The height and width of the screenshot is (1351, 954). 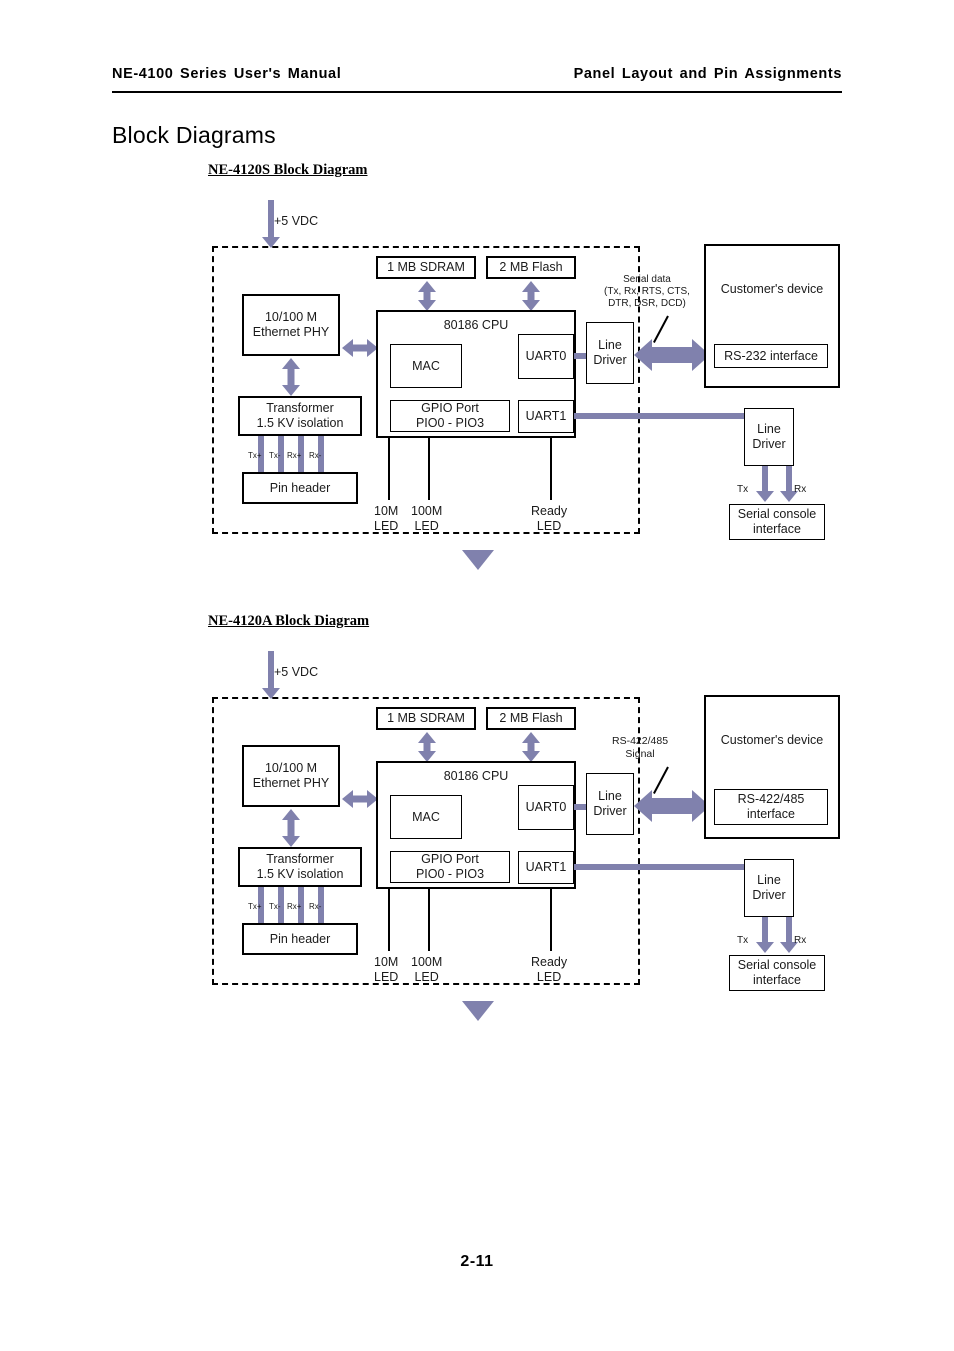 I want to click on pin-header-block-2: Pin header, so click(x=300, y=939).